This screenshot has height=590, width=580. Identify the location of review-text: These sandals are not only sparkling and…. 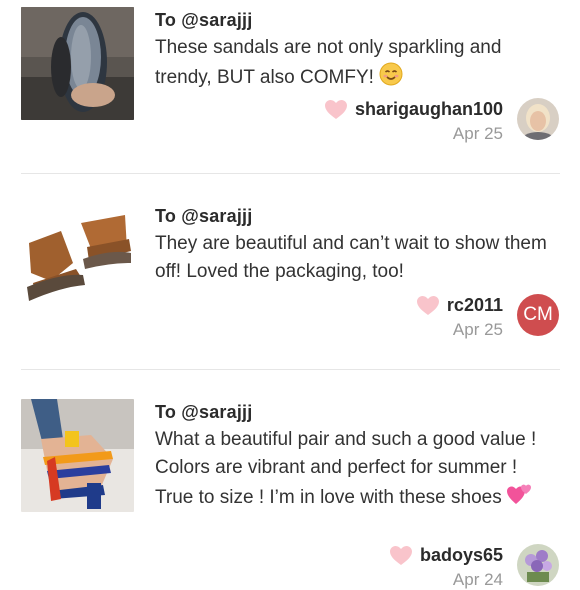
(355, 64).